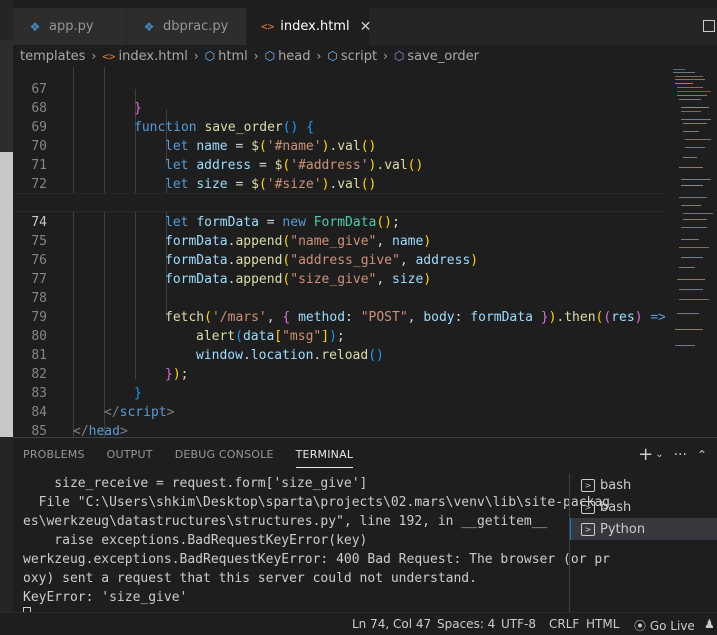 The width and height of the screenshot is (717, 635). Describe the element at coordinates (339, 410) in the screenshot. I see `code-line: 84 </head>` at that location.